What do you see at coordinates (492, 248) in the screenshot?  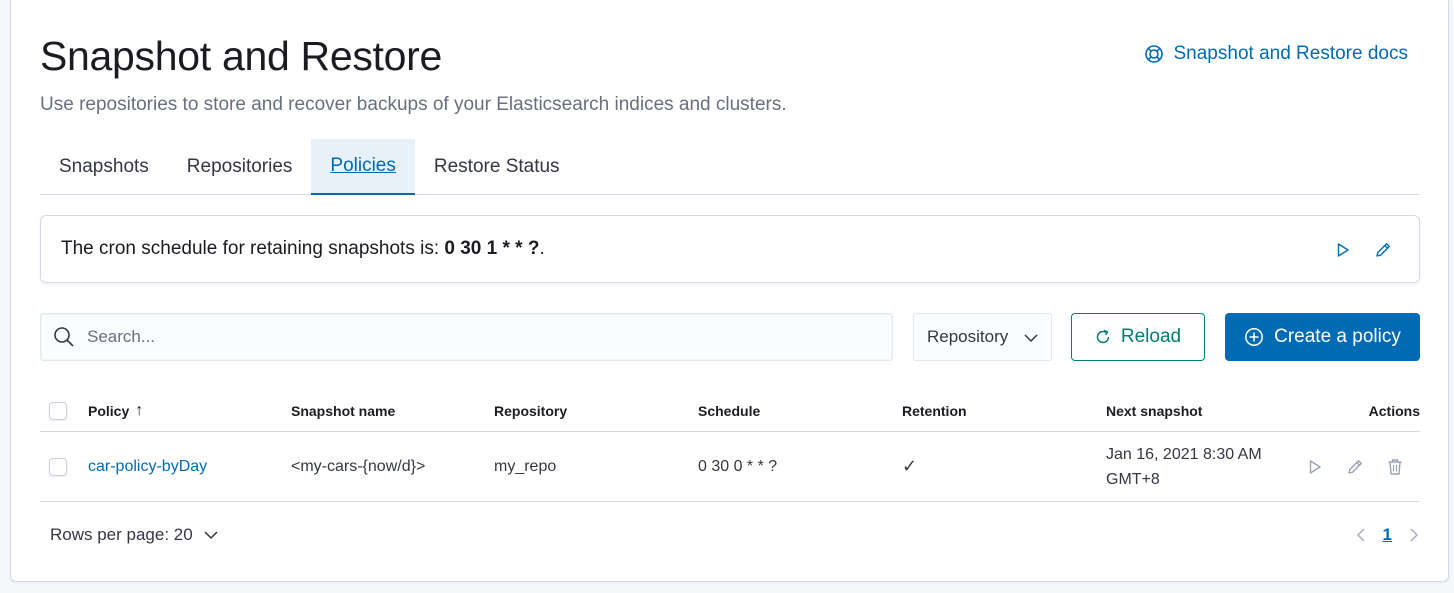 I see `cron-schedule-value: 0 30 1 * * ?` at bounding box center [492, 248].